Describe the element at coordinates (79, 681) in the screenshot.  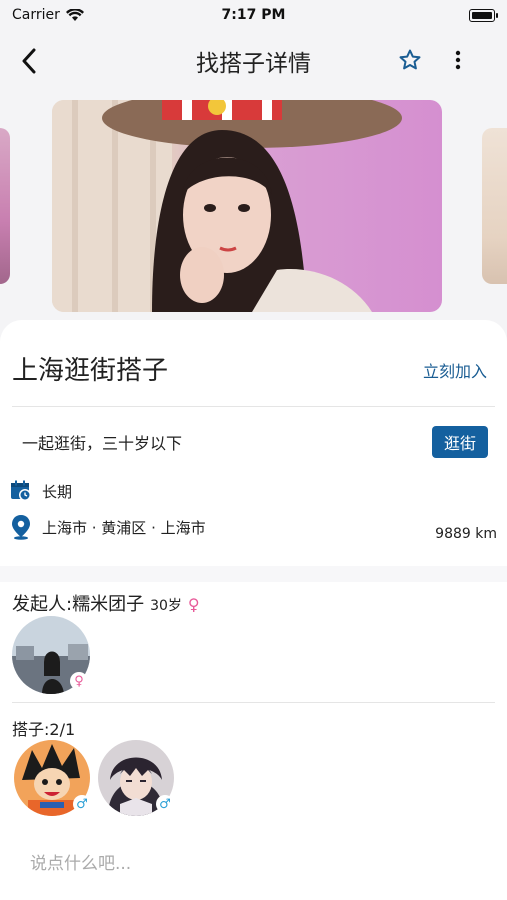
I see `female-badge-icon: ♀` at that location.